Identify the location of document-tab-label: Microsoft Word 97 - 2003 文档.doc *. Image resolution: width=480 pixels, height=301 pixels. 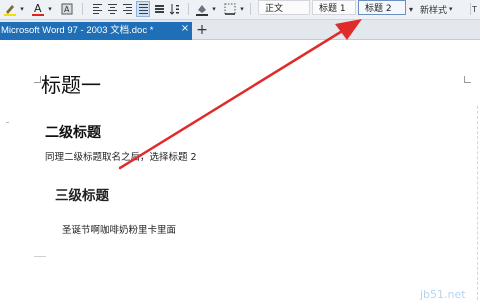
(77, 30).